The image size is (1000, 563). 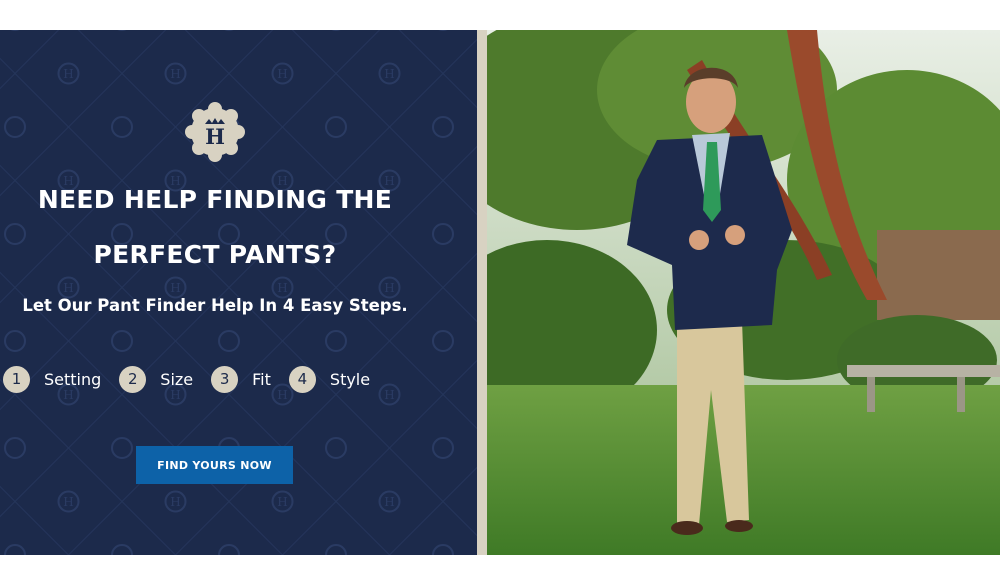 I want to click on step-label: Size, so click(x=177, y=379).